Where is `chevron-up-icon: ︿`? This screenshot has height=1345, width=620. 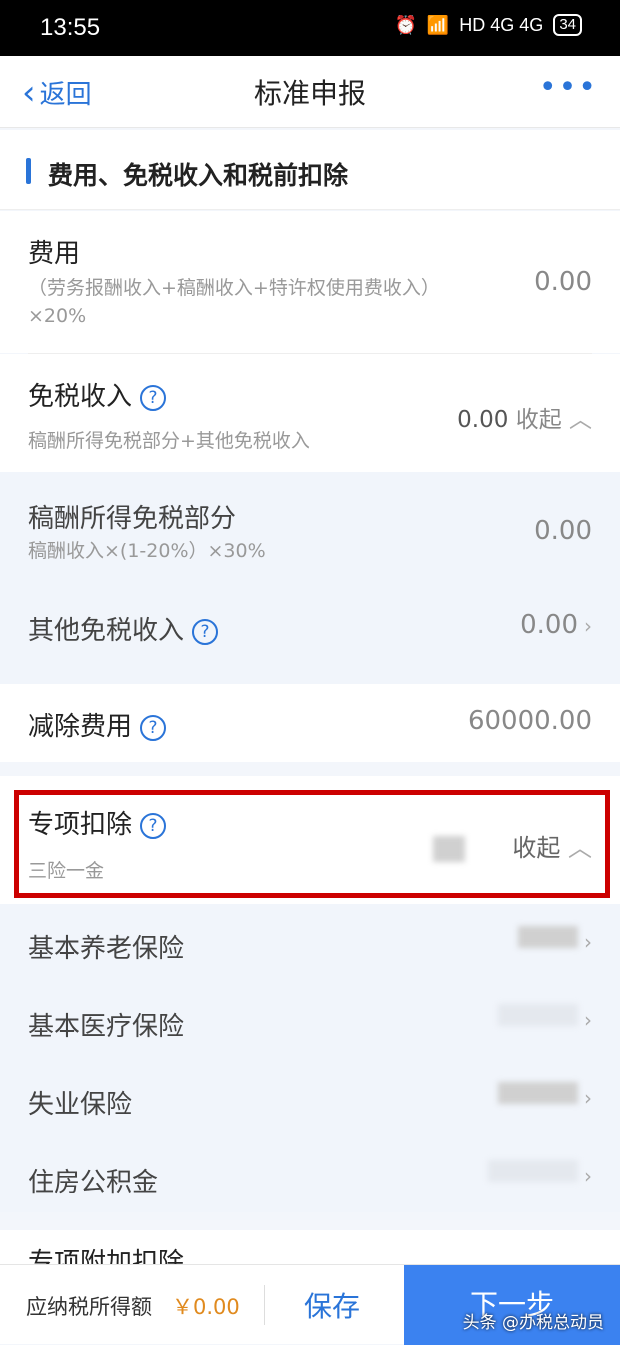 chevron-up-icon: ︿ is located at coordinates (580, 420).